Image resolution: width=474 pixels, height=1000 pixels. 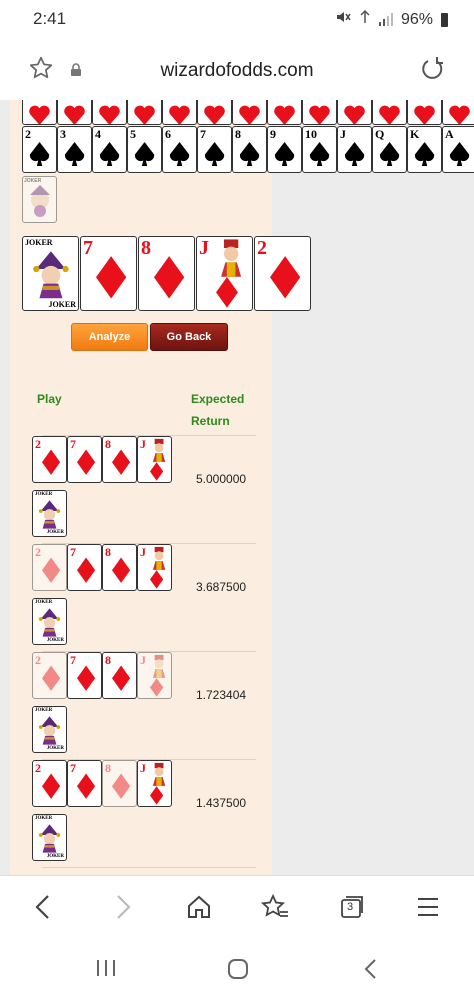 What do you see at coordinates (380, 134) in the screenshot?
I see `card-rank: Q` at bounding box center [380, 134].